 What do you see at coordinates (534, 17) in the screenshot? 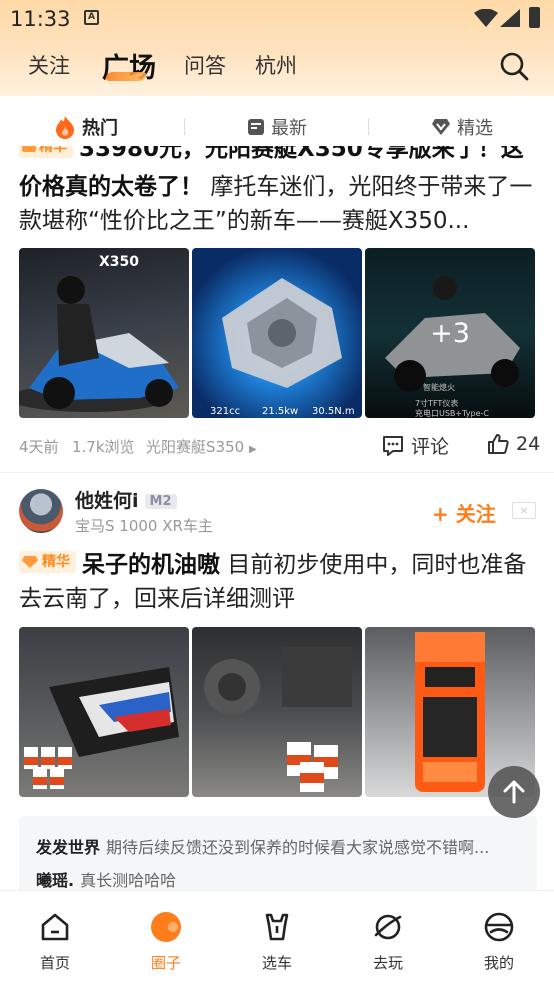
I see `battery-icon` at bounding box center [534, 17].